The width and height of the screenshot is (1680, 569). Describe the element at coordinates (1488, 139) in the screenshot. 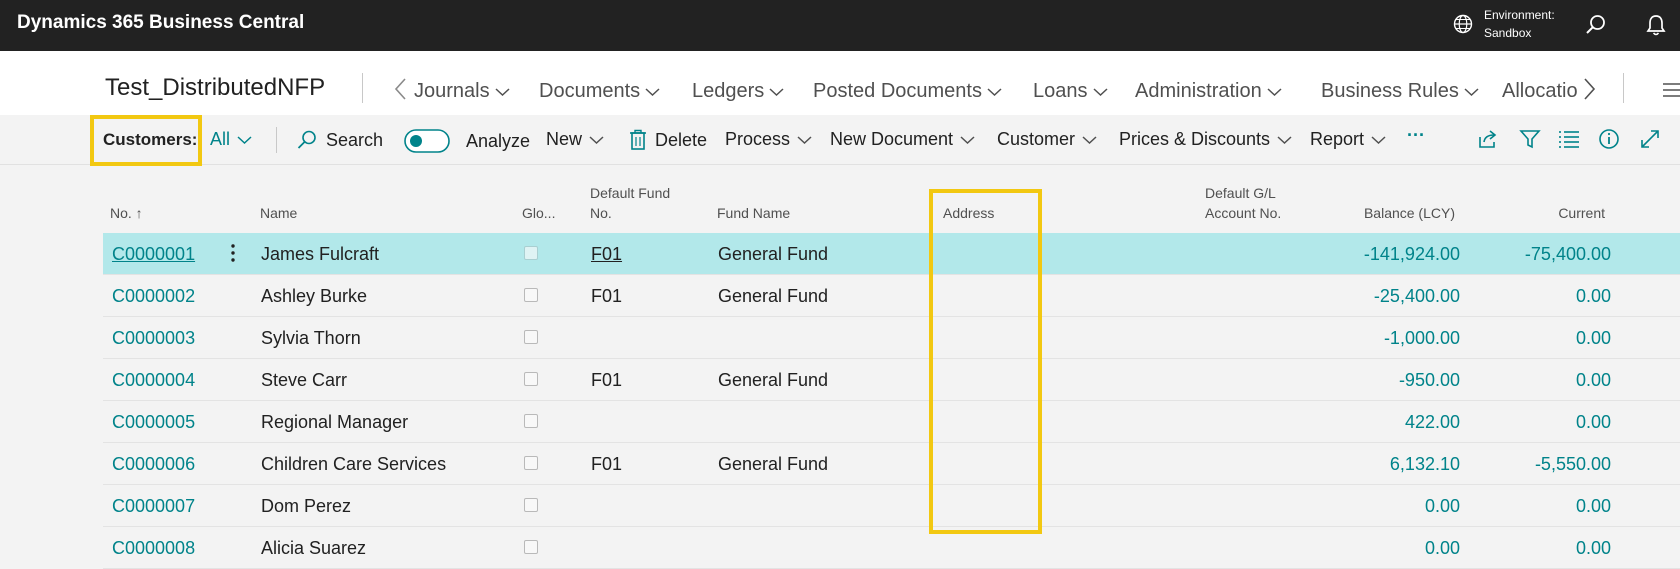

I see `share-icon` at that location.